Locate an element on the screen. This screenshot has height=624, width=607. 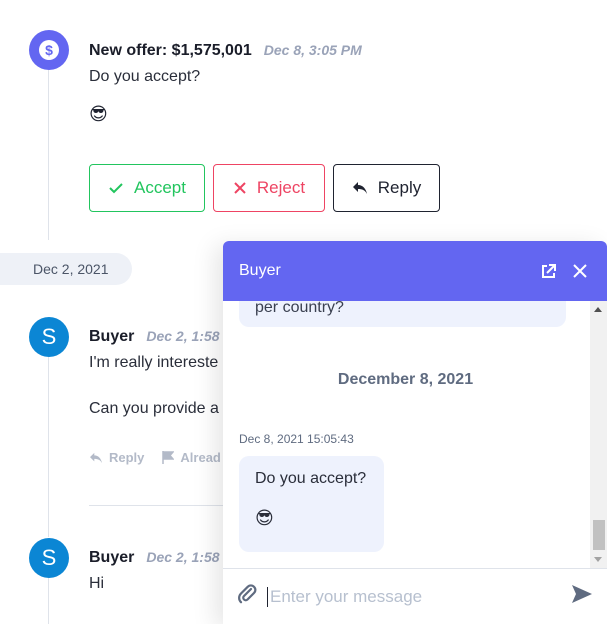
send-button is located at coordinates (582, 596).